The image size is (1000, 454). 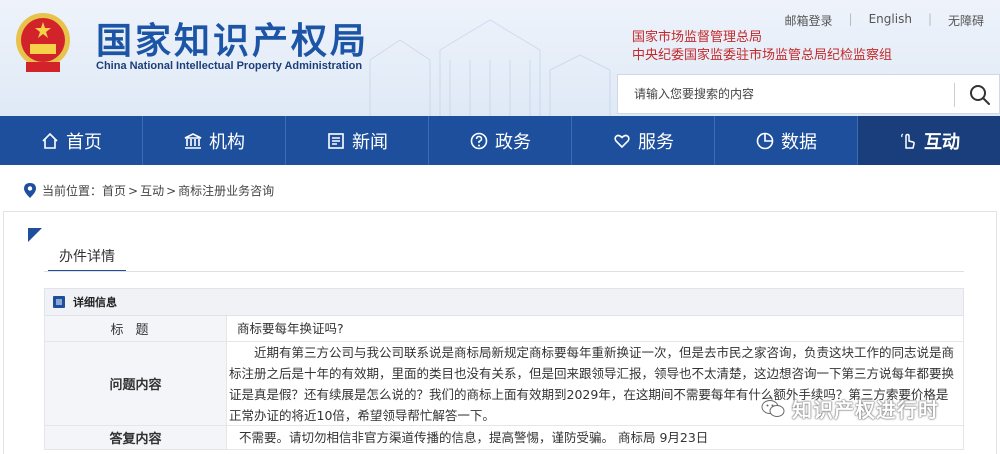 What do you see at coordinates (504, 329) in the screenshot?
I see `detail-row-title: 标题 商标要每年换证吗?` at bounding box center [504, 329].